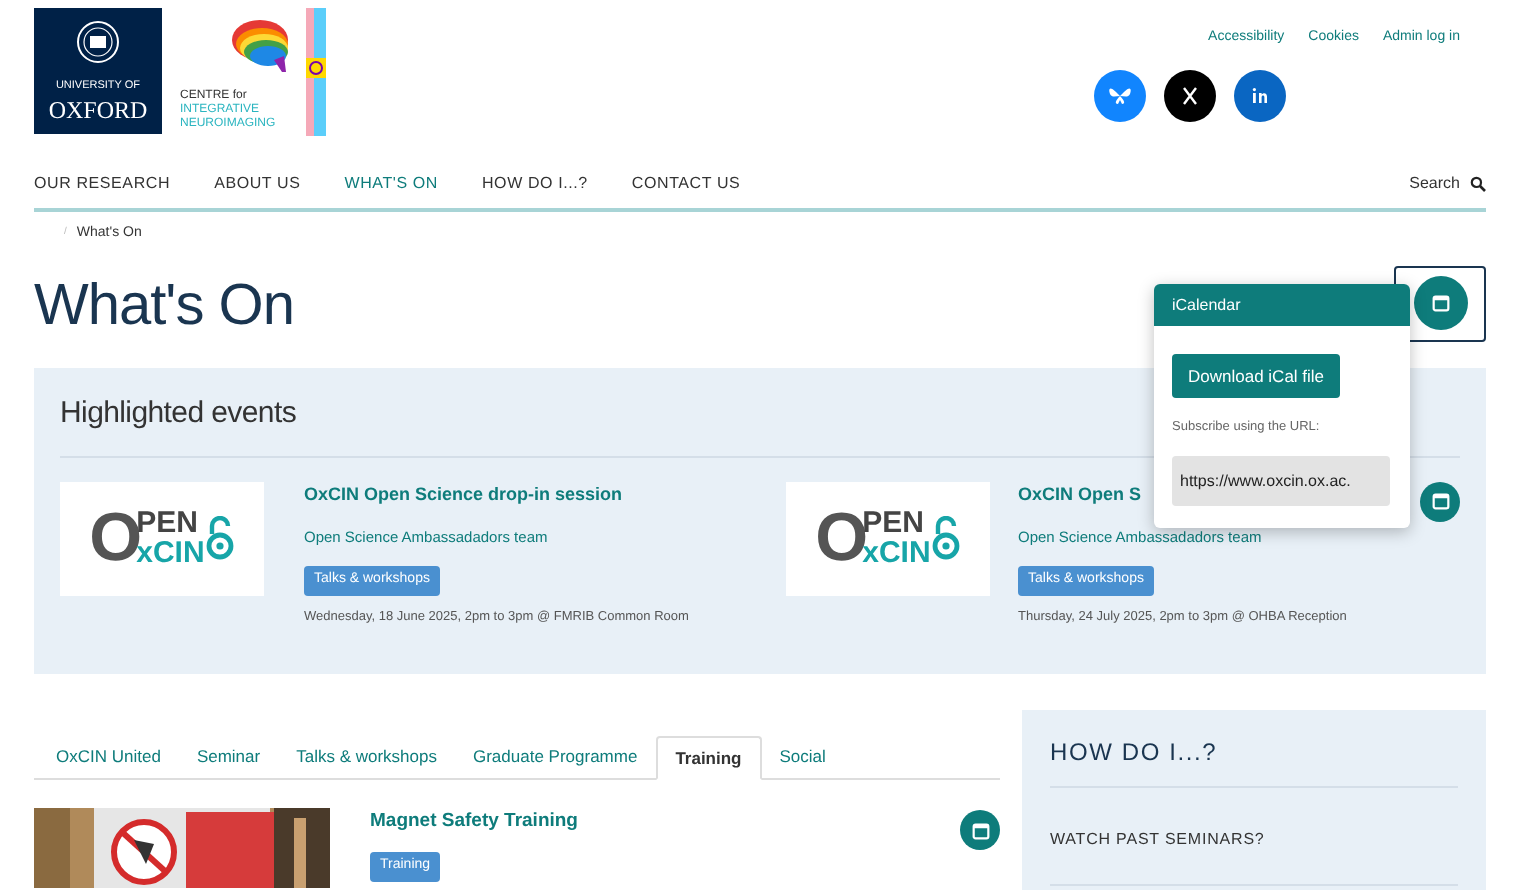 The image size is (1520, 890). I want to click on sidebar-heading: HOW DO I...?, so click(1254, 761).